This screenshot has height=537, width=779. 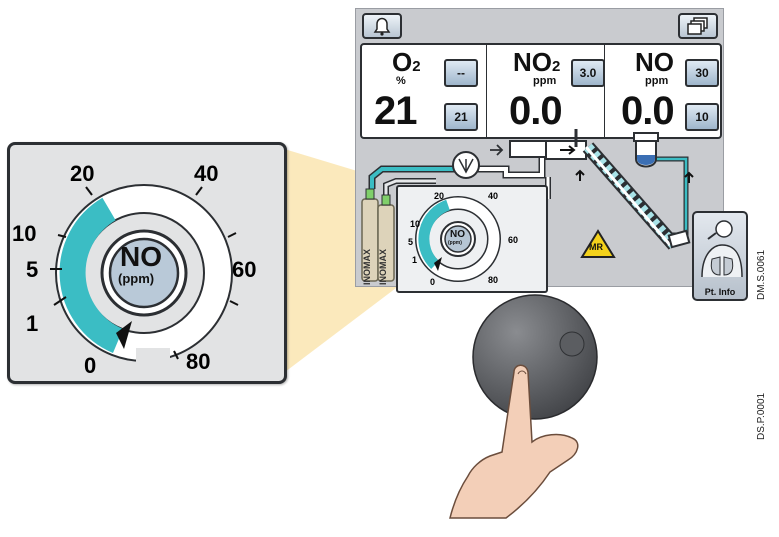 What do you see at coordinates (722, 249) in the screenshot?
I see `patient-icon` at bounding box center [722, 249].